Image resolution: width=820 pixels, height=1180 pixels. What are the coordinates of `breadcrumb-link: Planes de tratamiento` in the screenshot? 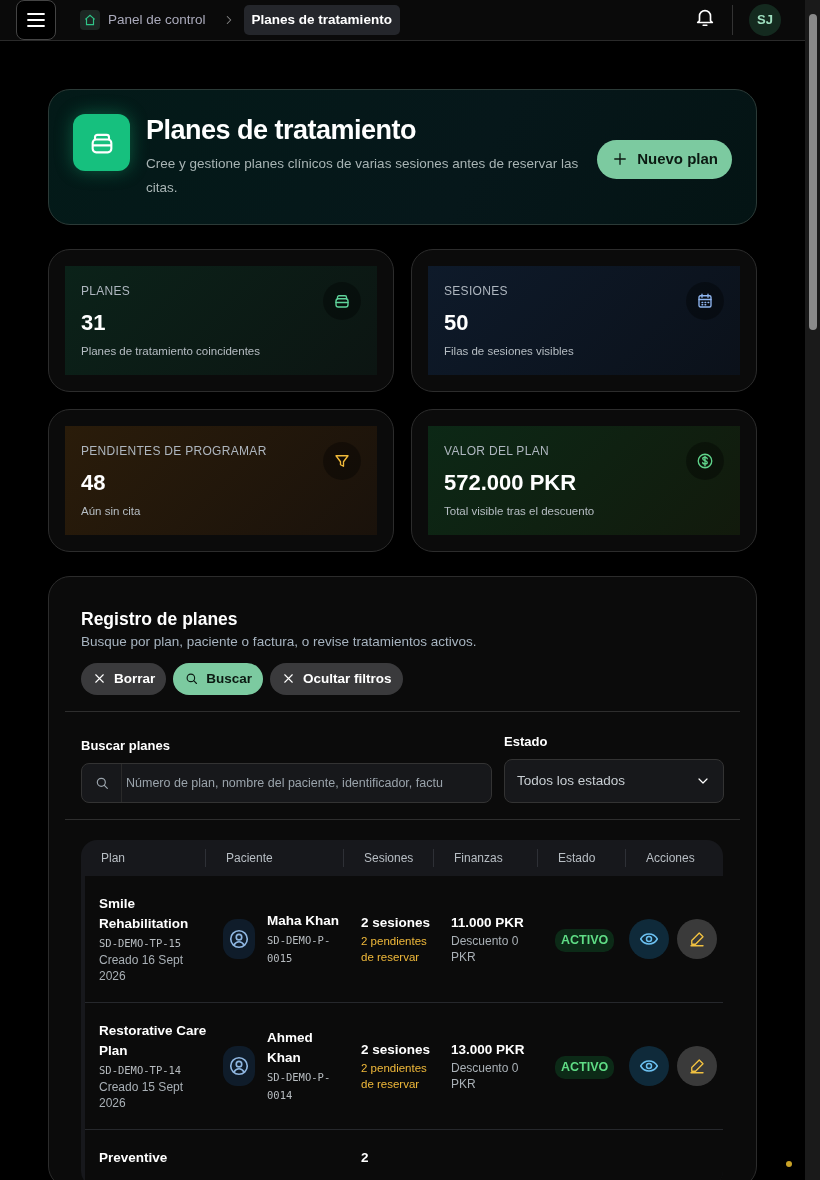 It's located at (321, 20).